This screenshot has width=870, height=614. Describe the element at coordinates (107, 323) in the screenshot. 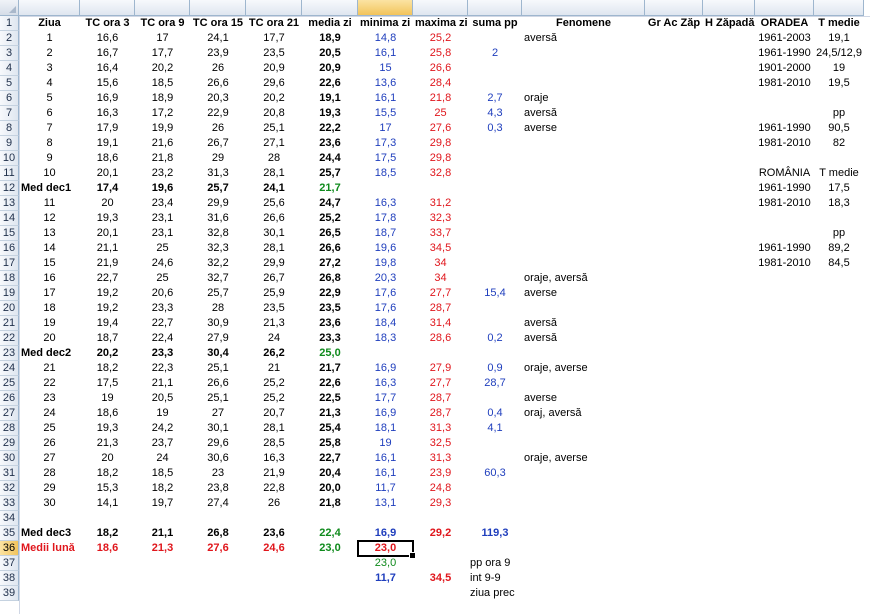

I see `cell-b21: 19,4` at that location.